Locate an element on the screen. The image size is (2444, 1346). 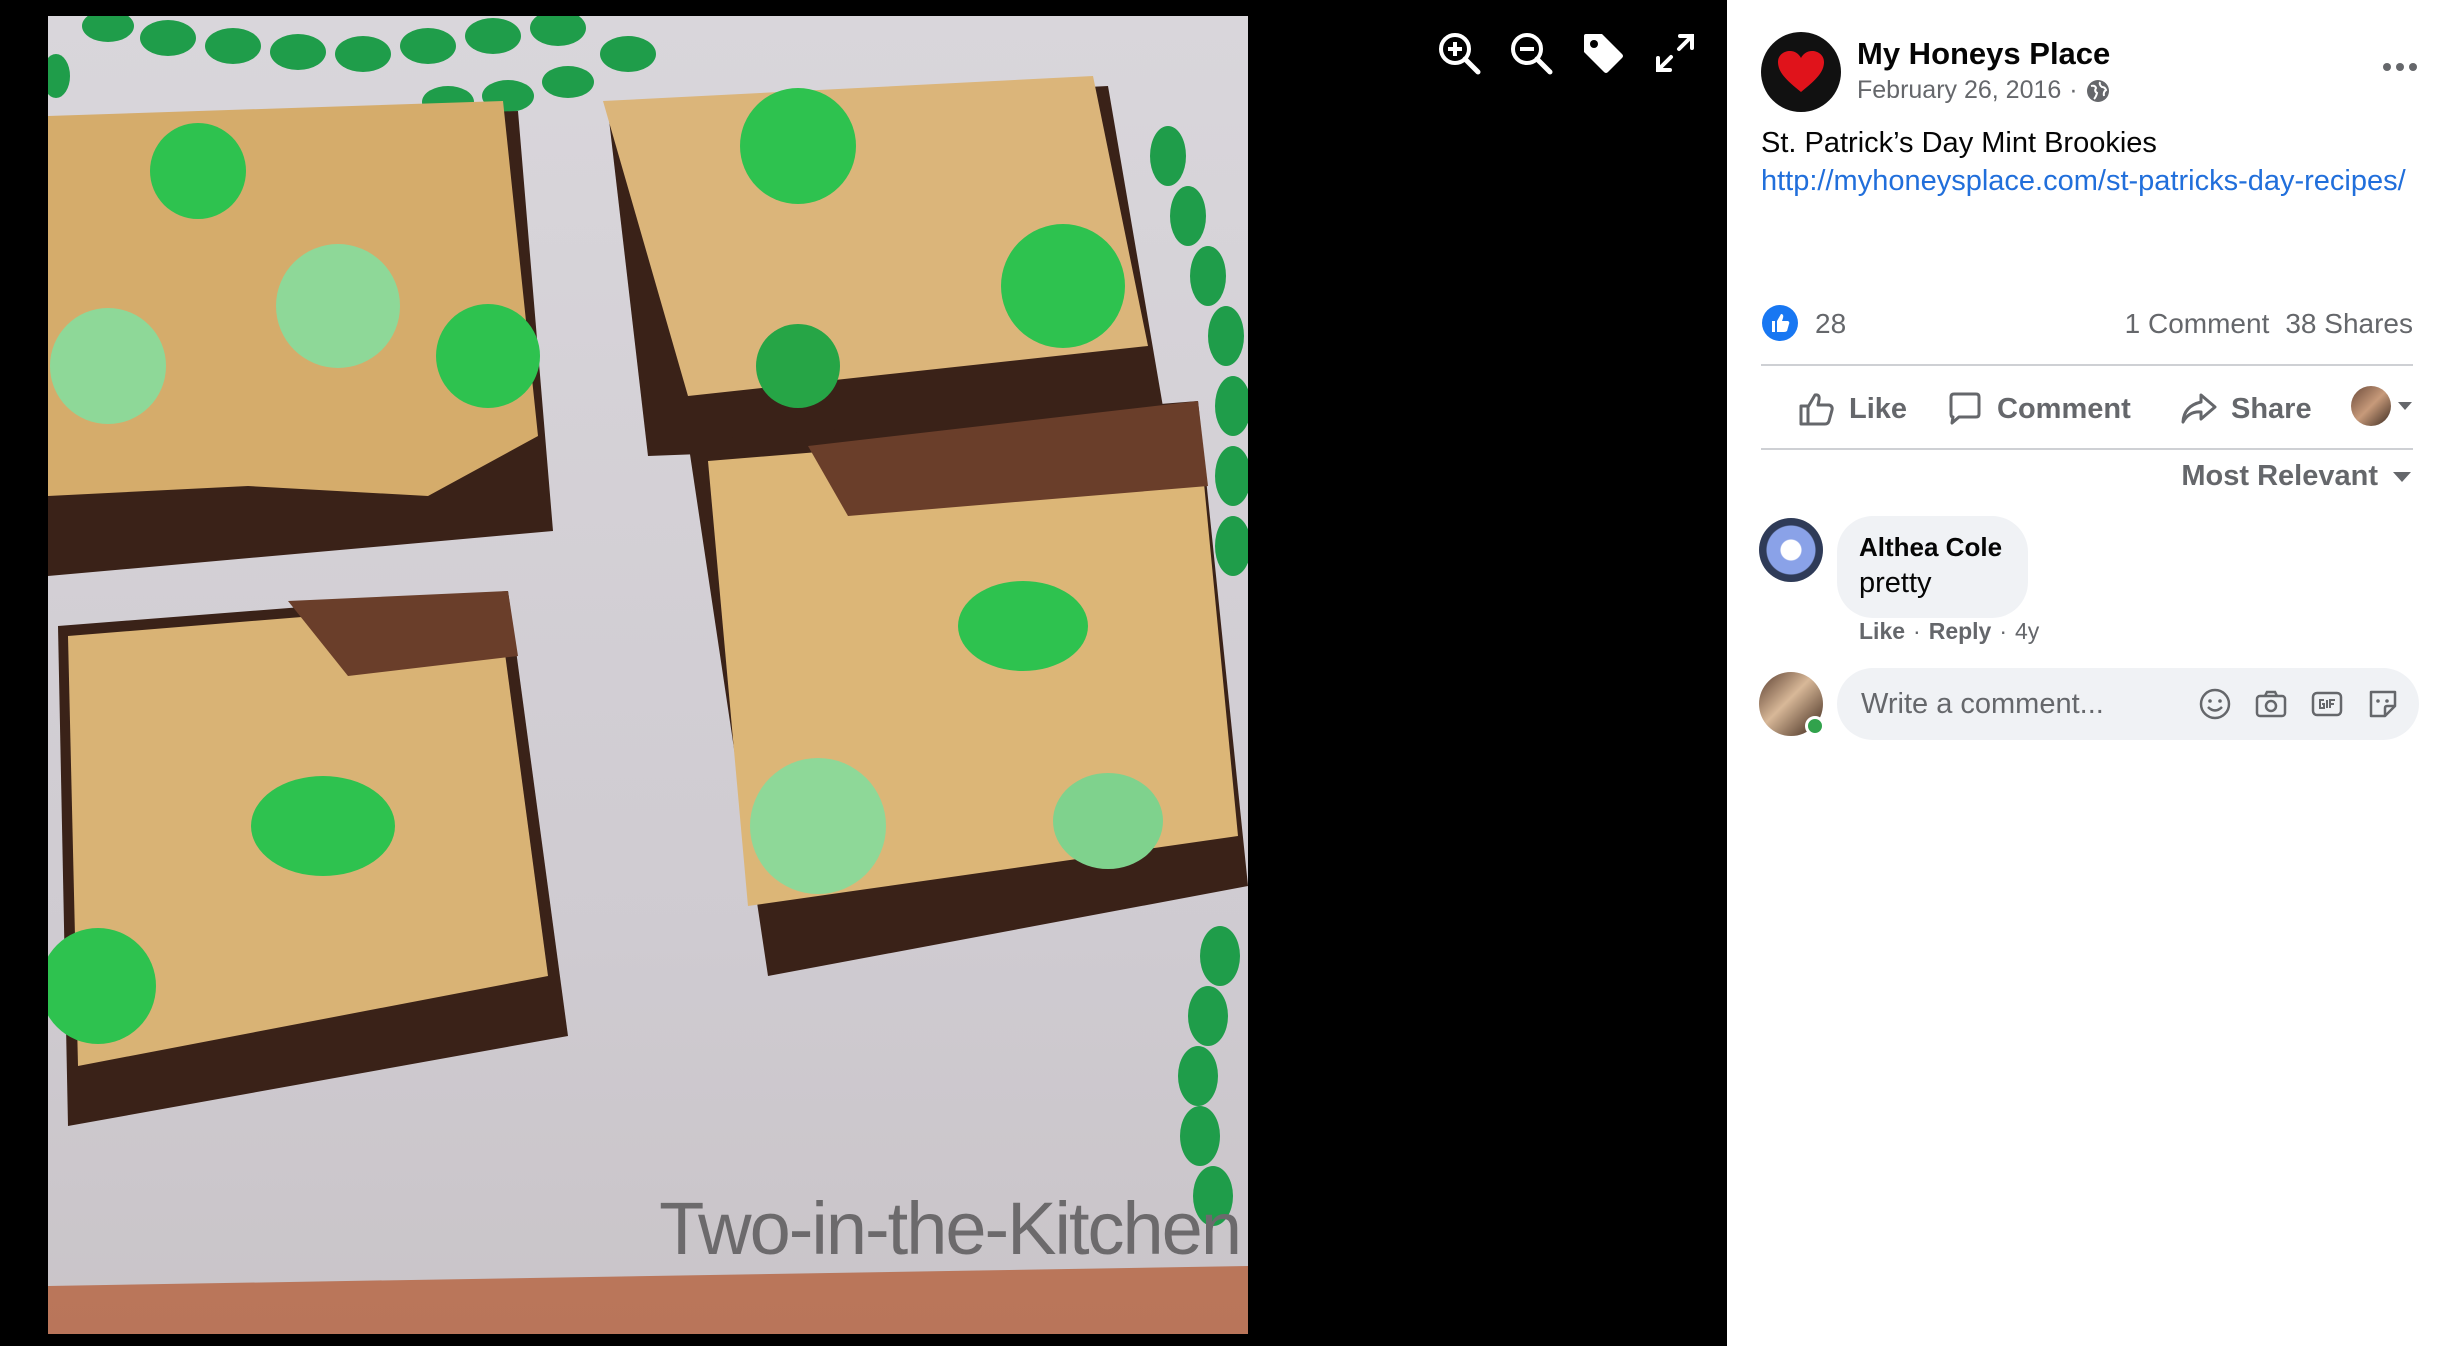
thumbs-up-icon is located at coordinates (1816, 409).